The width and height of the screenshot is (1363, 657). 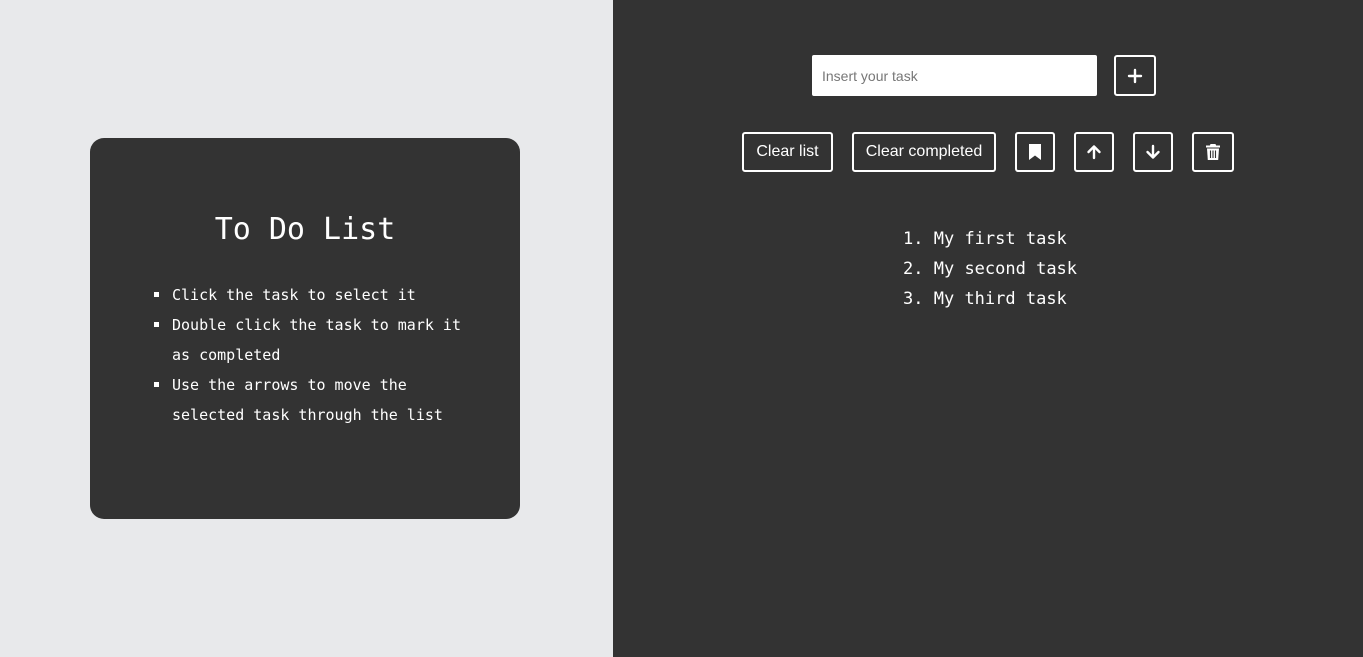 I want to click on task-item: 1. My first task, so click(x=990, y=239).